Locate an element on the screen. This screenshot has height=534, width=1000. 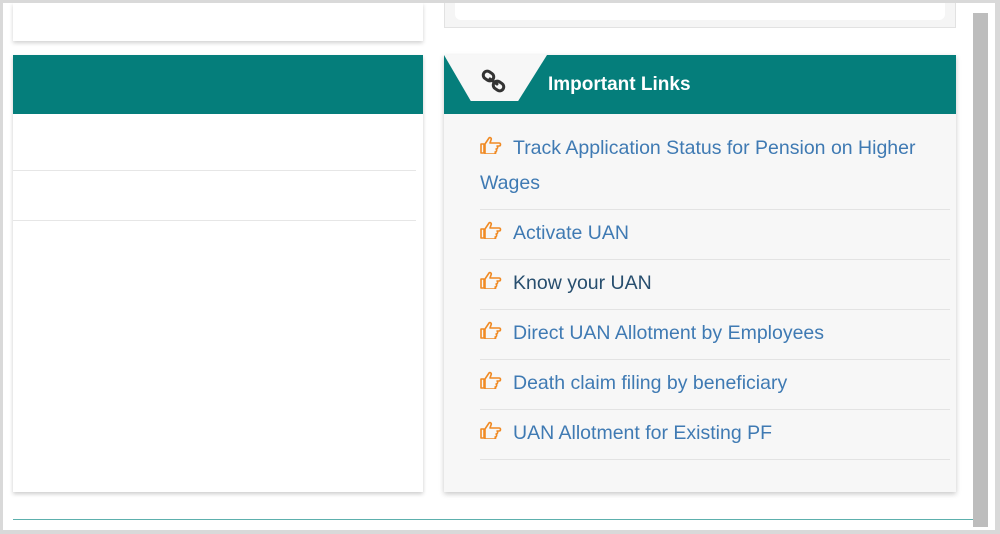
right-top-card is located at coordinates (700, 15).